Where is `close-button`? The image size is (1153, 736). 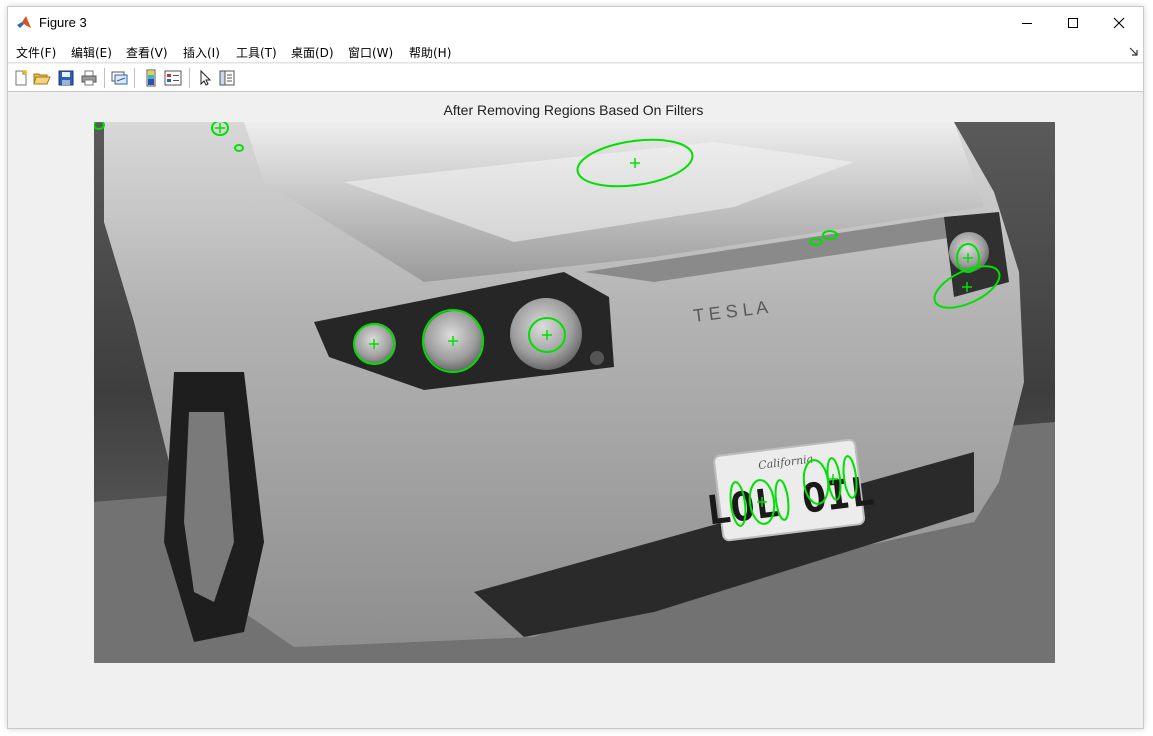 close-button is located at coordinates (1119, 23).